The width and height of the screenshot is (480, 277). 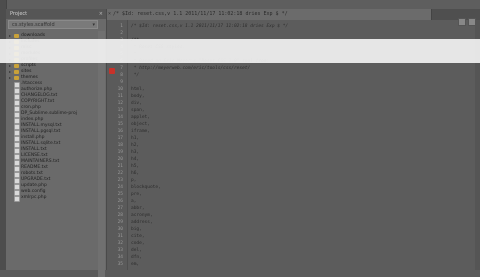 What do you see at coordinates (120, 96) in the screenshot?
I see `line-number: 11` at bounding box center [120, 96].